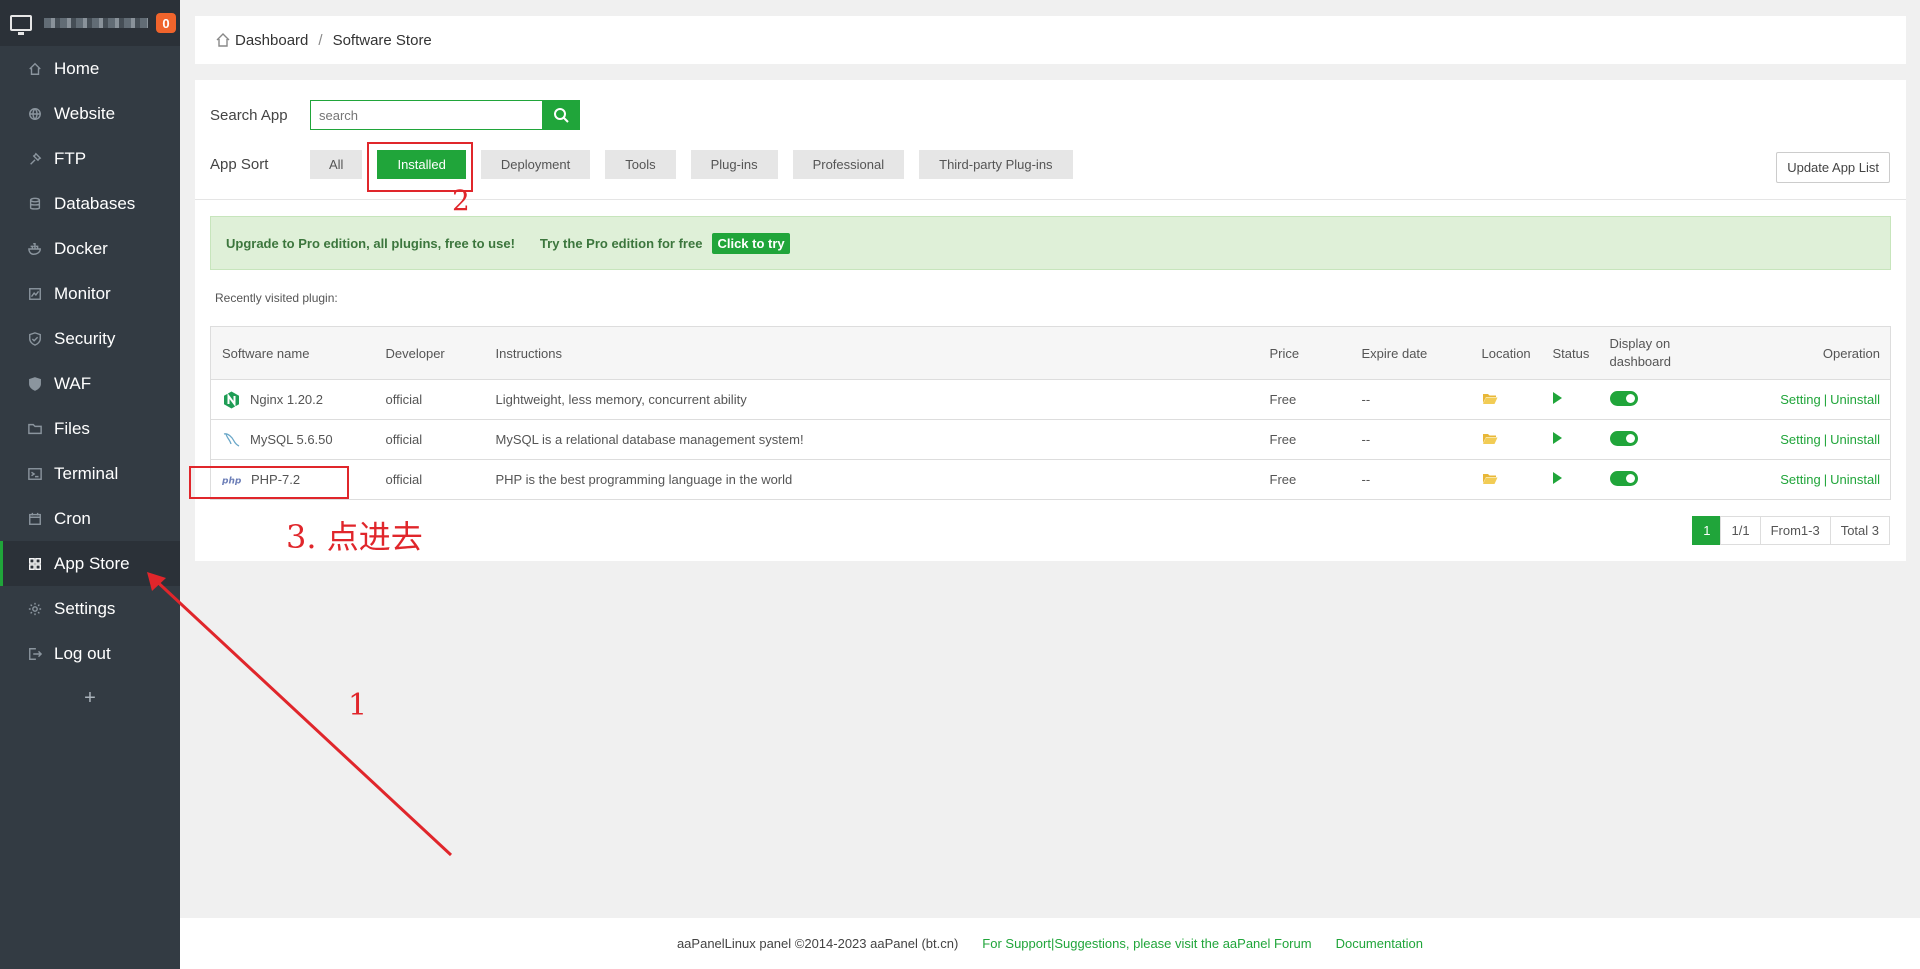 The height and width of the screenshot is (969, 1920). What do you see at coordinates (35, 69) in the screenshot?
I see `home-icon` at bounding box center [35, 69].